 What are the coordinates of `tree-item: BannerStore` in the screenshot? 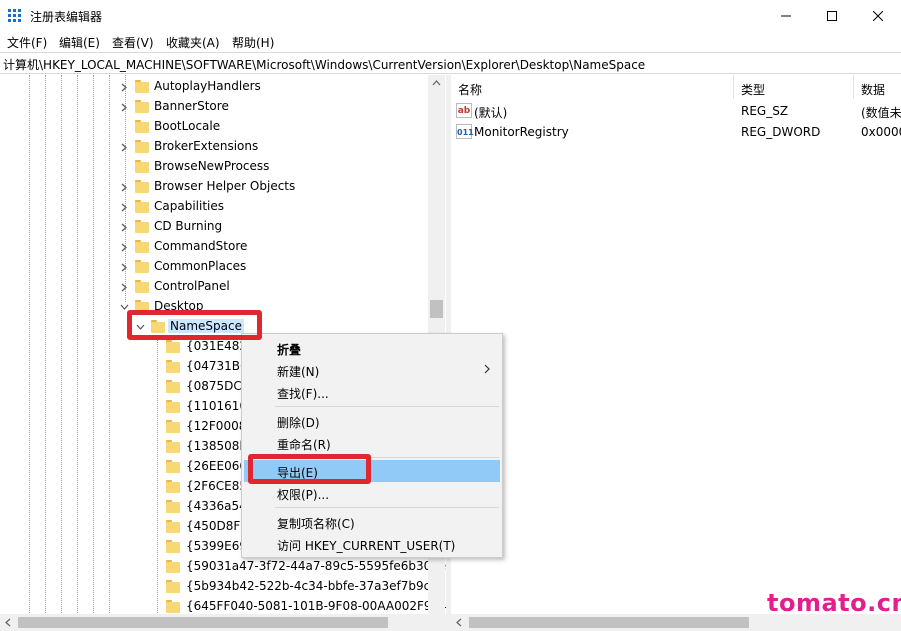 It's located at (268, 107).